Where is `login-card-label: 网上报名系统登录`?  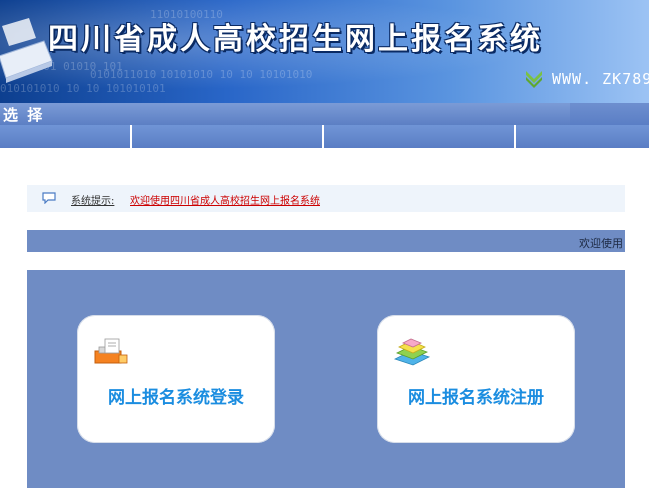 login-card-label: 网上报名系统登录 is located at coordinates (176, 398).